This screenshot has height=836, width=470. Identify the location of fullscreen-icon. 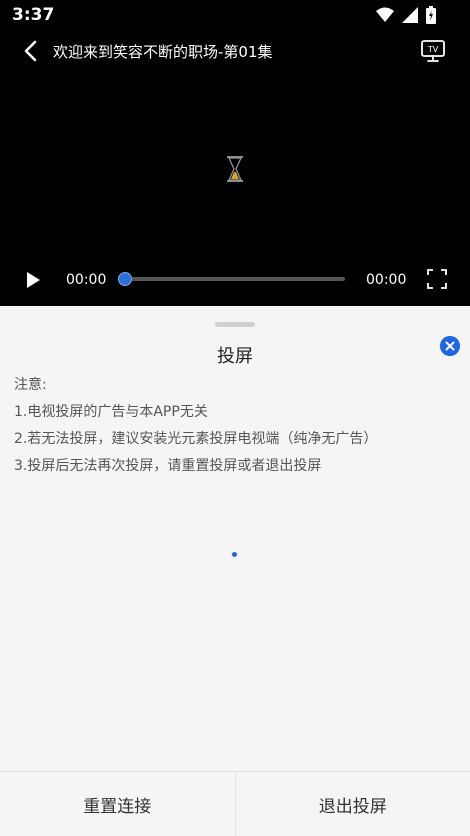
(437, 279).